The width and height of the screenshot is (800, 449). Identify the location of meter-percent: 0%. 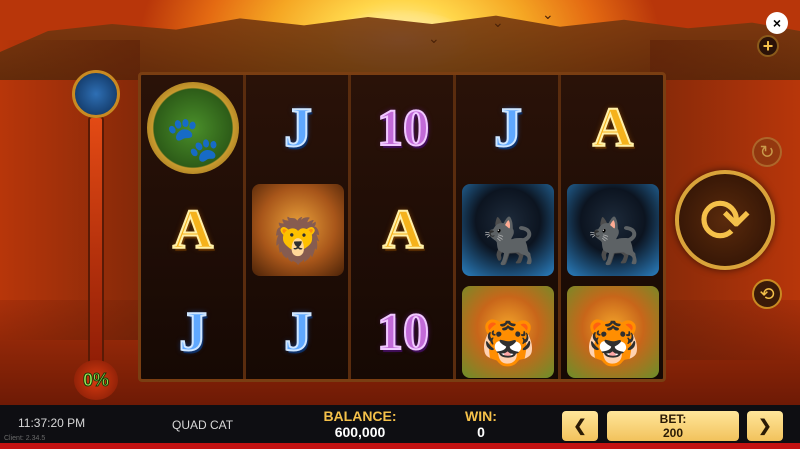
(96, 380).